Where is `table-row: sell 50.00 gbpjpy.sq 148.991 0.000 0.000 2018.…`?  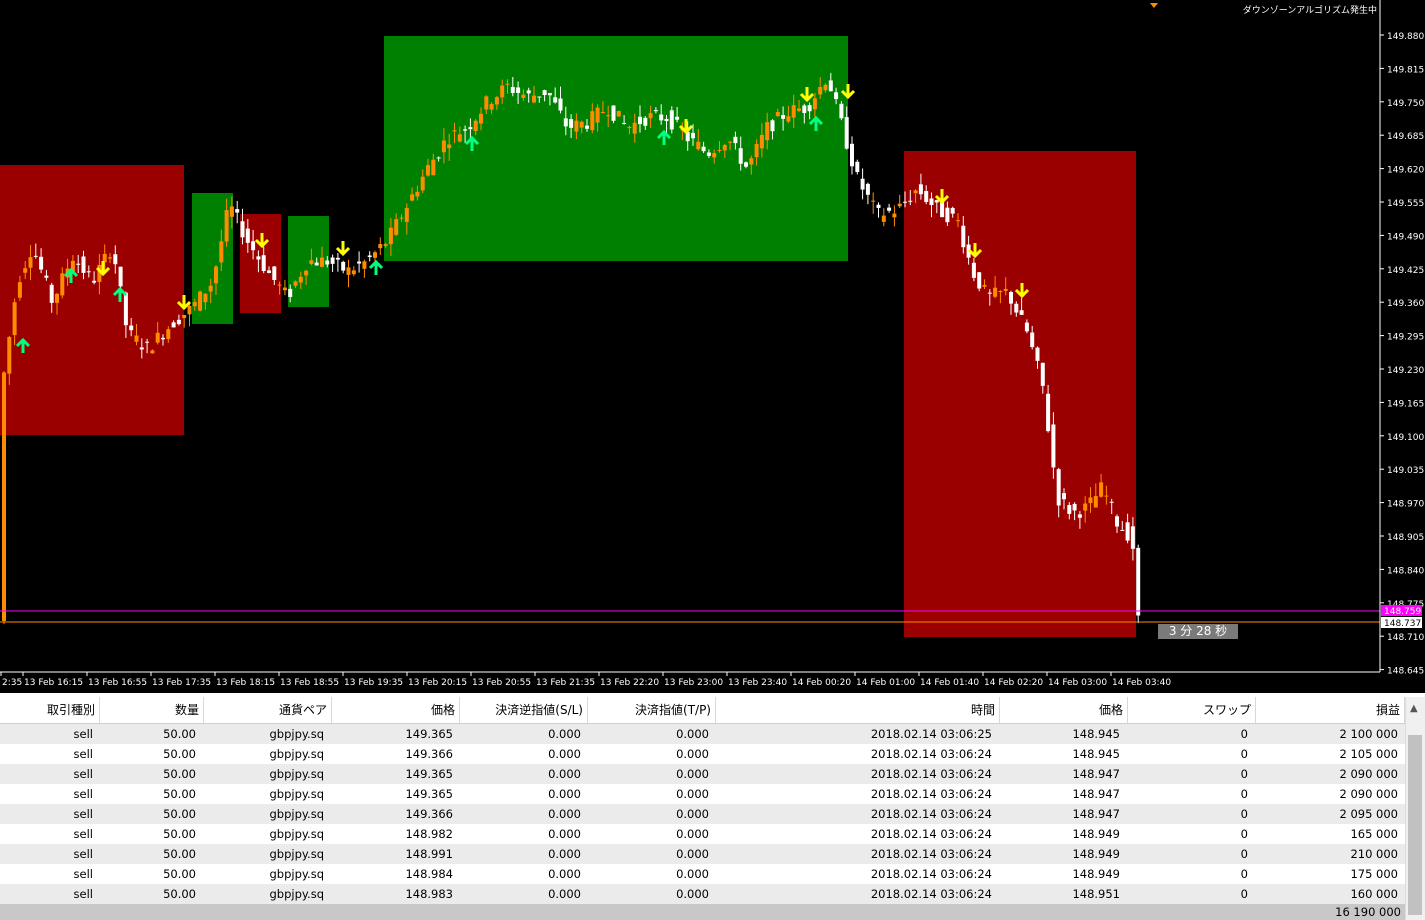 table-row: sell 50.00 gbpjpy.sq 148.991 0.000 0.000 2018.… is located at coordinates (702, 854).